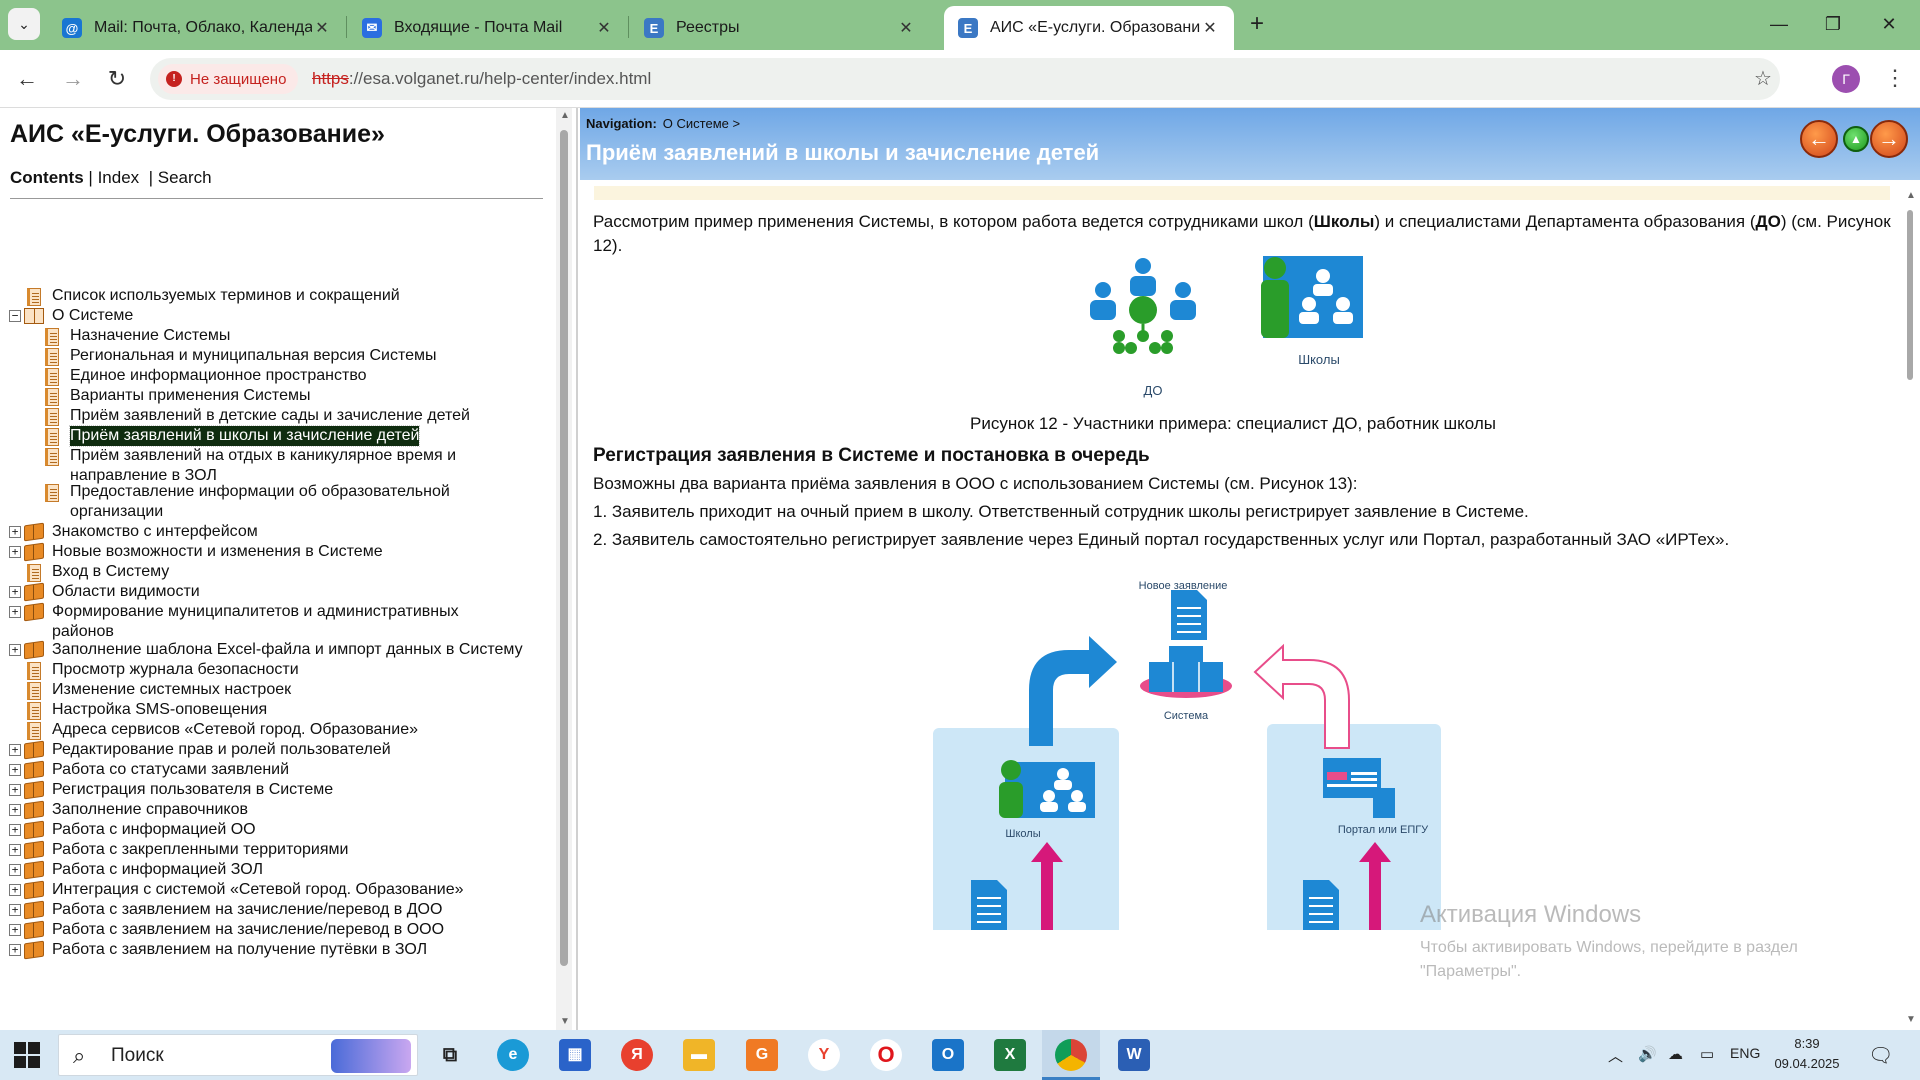  What do you see at coordinates (311, 396) in the screenshot?
I see `toc-item: Варианты применения Системы` at bounding box center [311, 396].